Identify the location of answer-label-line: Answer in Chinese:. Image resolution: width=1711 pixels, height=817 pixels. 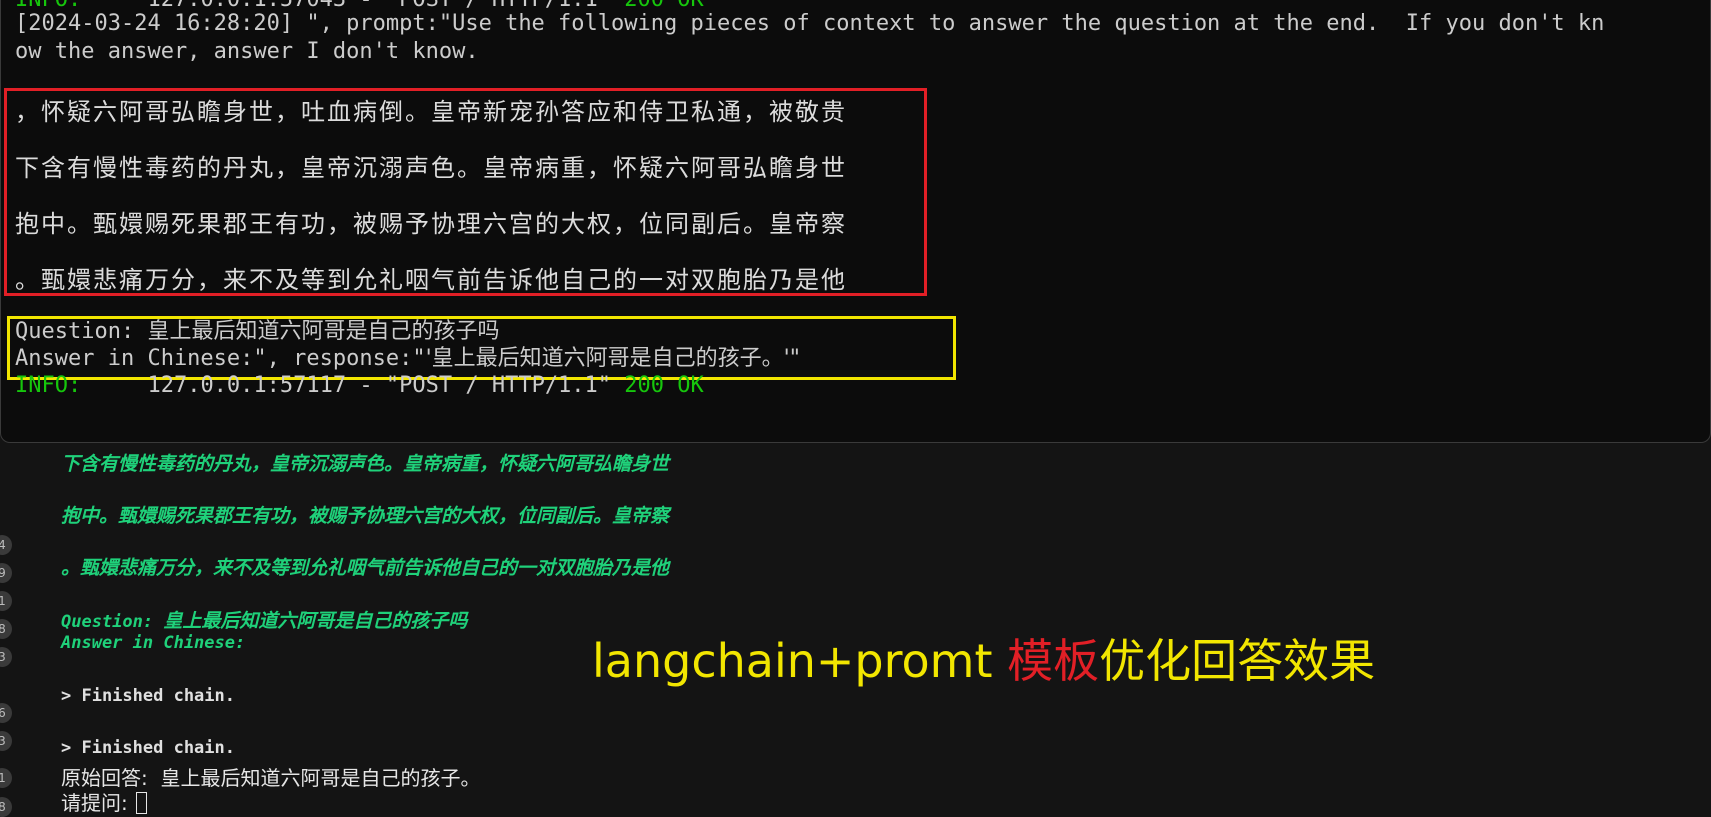
(153, 643).